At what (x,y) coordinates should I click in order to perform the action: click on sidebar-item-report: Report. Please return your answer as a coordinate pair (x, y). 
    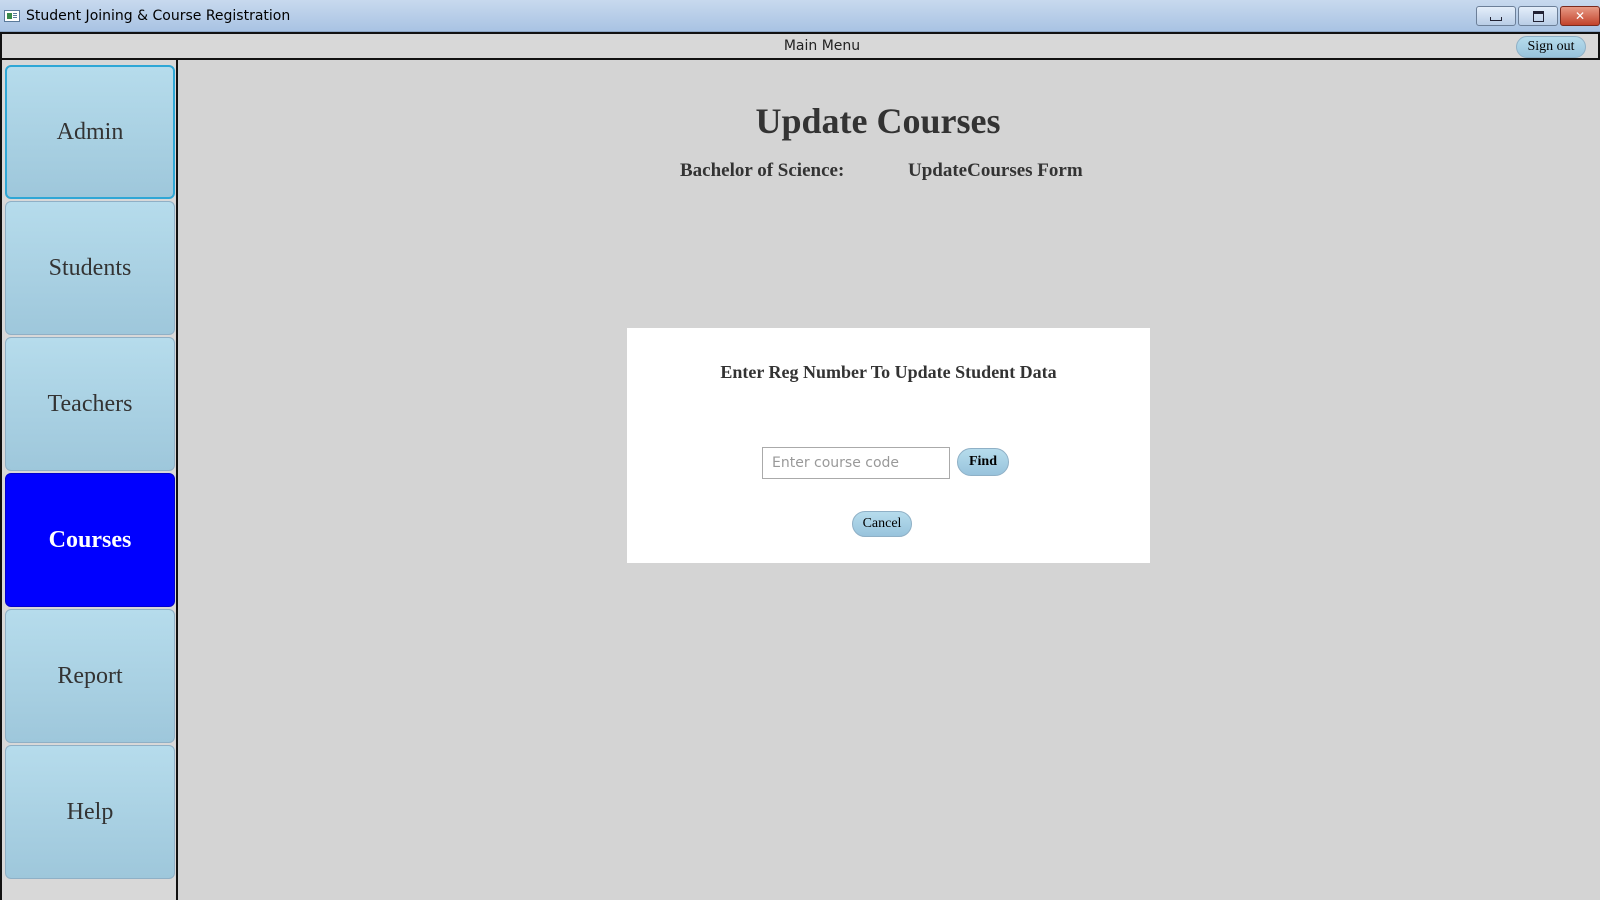
    Looking at the image, I should click on (90, 676).